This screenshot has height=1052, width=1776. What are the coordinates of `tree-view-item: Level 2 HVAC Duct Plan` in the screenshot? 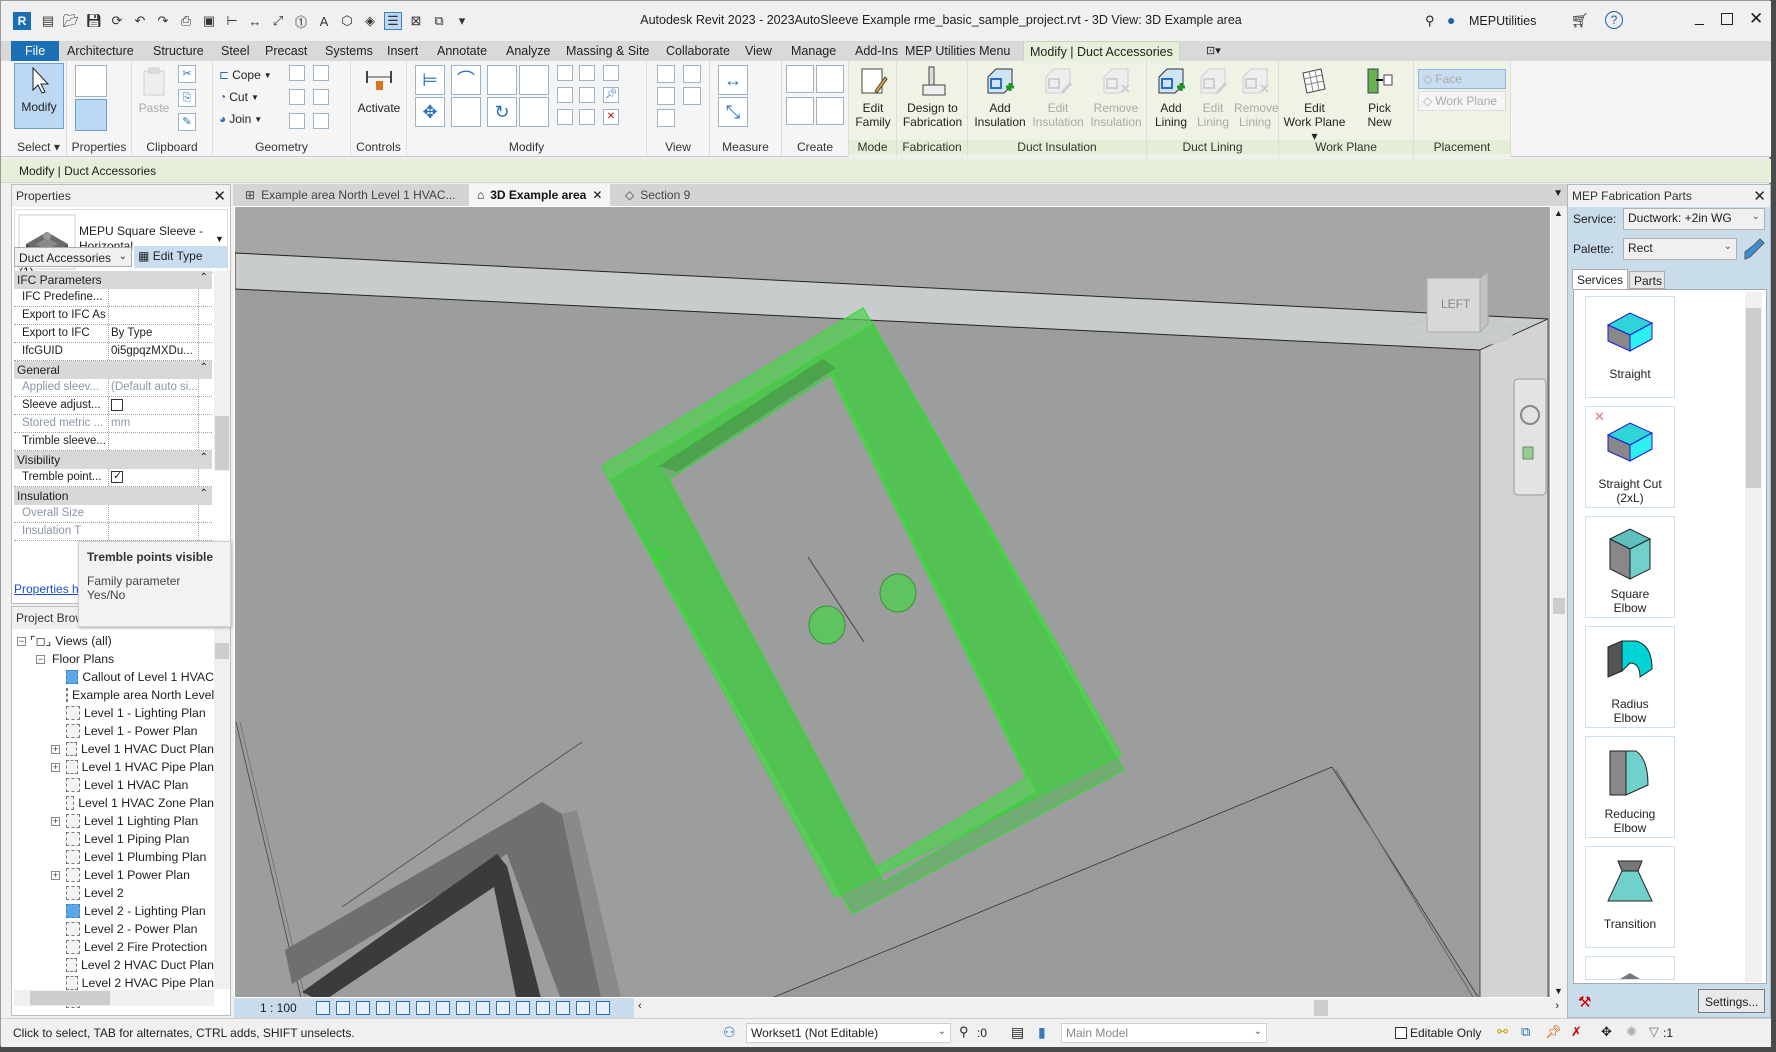 It's located at (140, 965).